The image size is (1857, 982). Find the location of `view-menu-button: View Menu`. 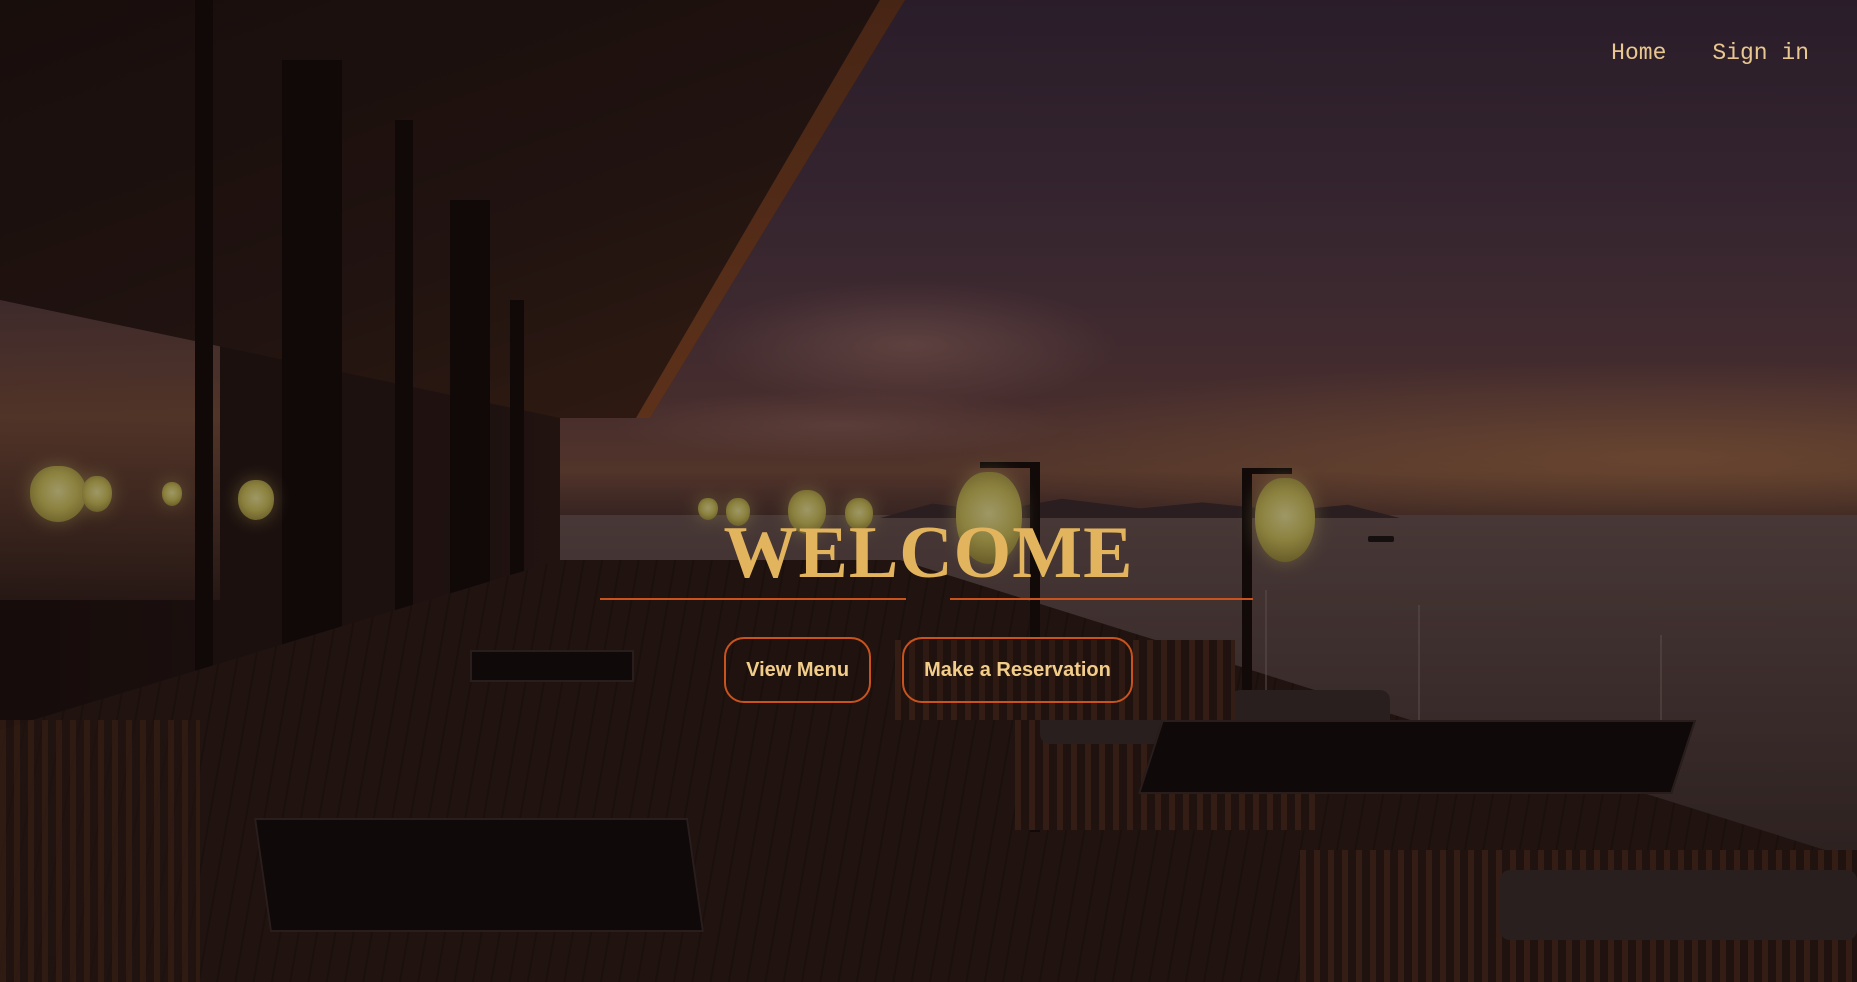

view-menu-button: View Menu is located at coordinates (798, 670).